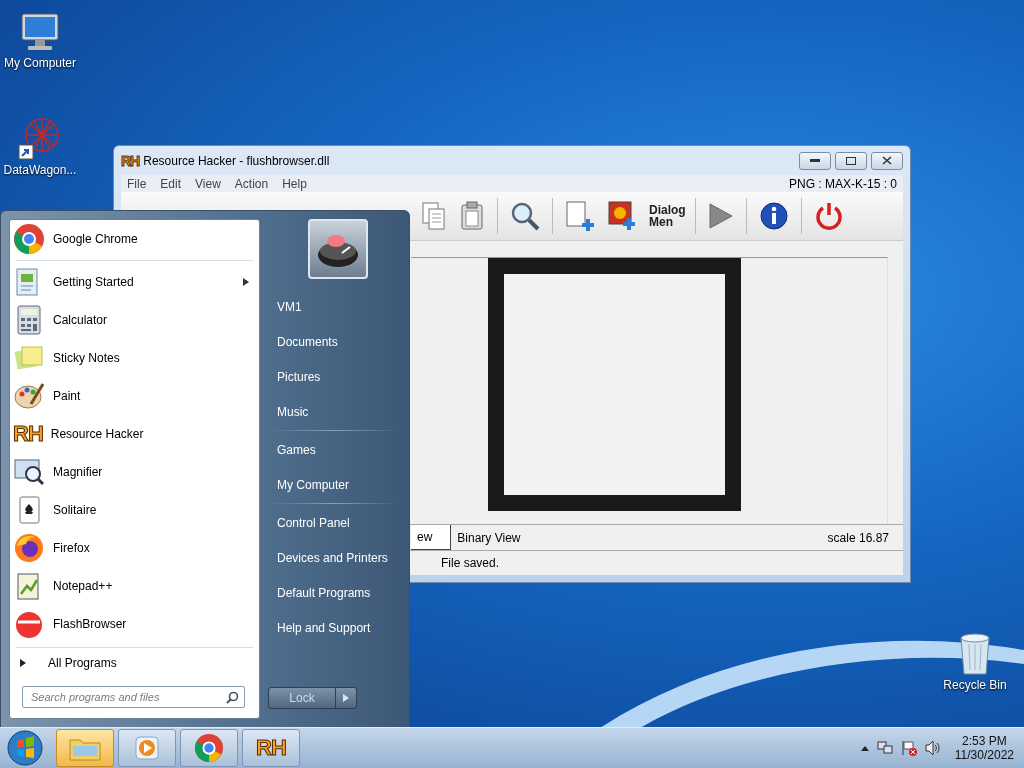  What do you see at coordinates (829, 216) in the screenshot?
I see `power-icon` at bounding box center [829, 216].